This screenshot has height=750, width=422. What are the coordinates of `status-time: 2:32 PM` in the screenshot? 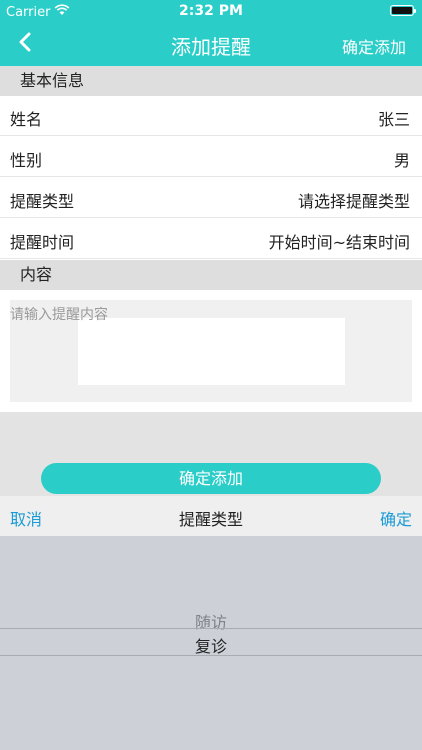 It's located at (211, 11).